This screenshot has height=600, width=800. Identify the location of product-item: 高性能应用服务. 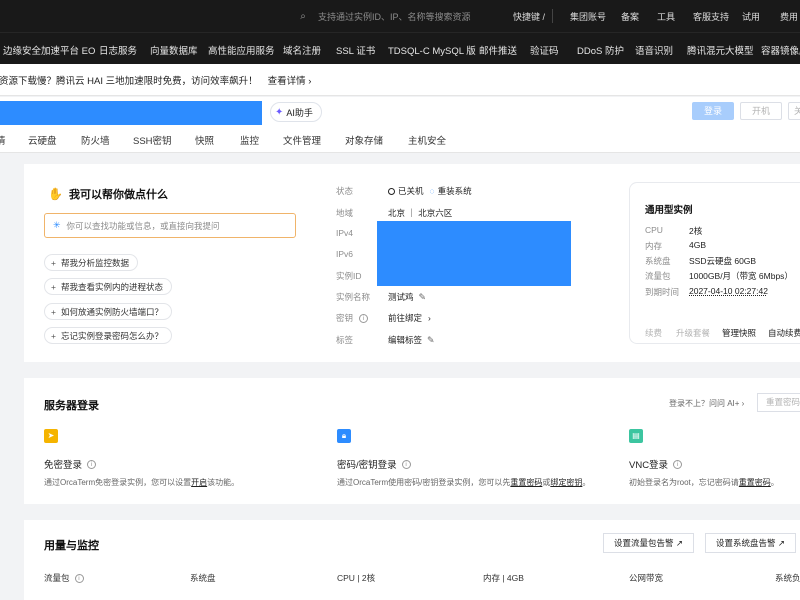
(241, 50).